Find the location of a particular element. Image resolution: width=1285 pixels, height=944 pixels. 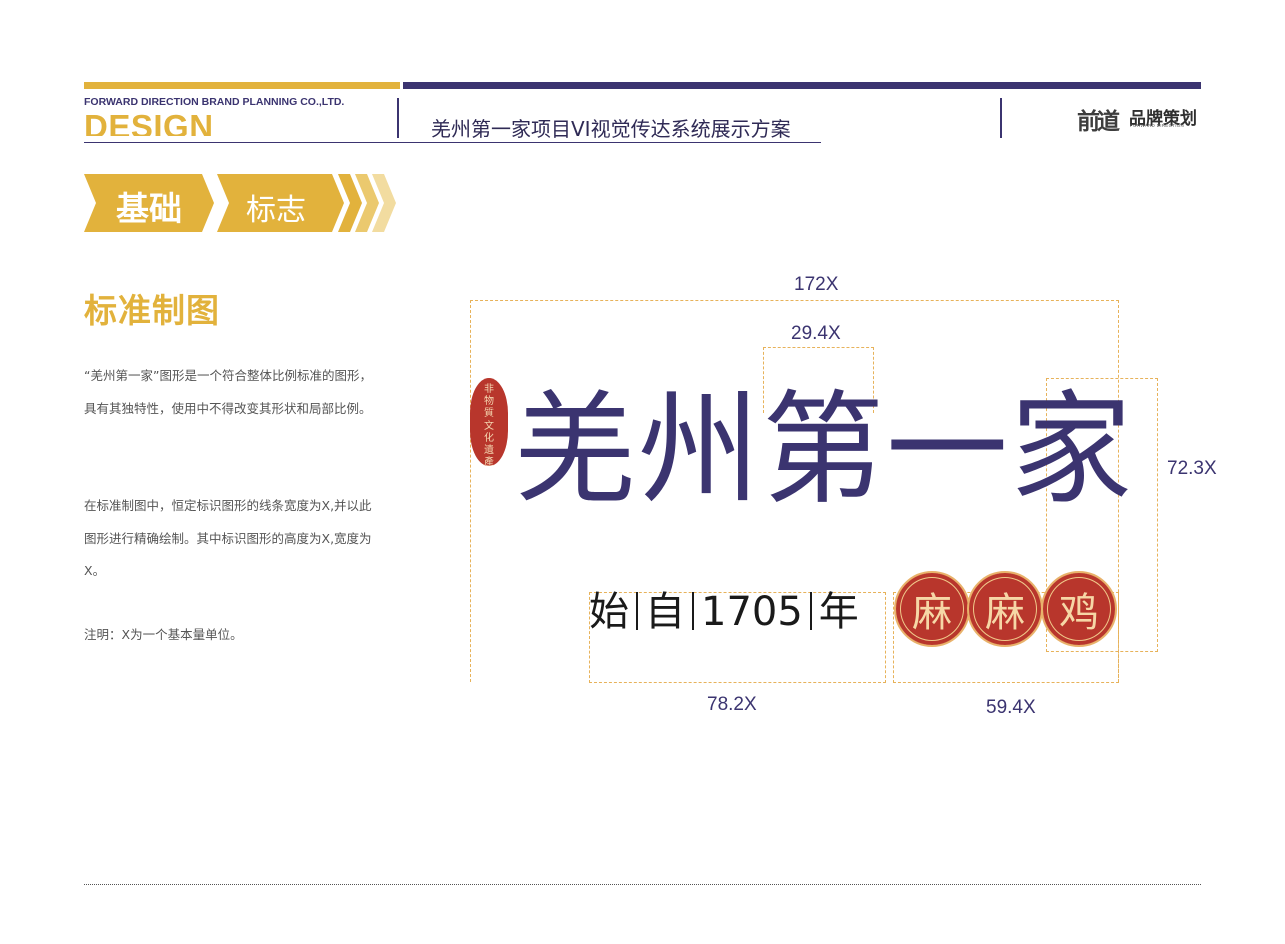

logotype: 羌州第一家 is located at coordinates (824, 450).